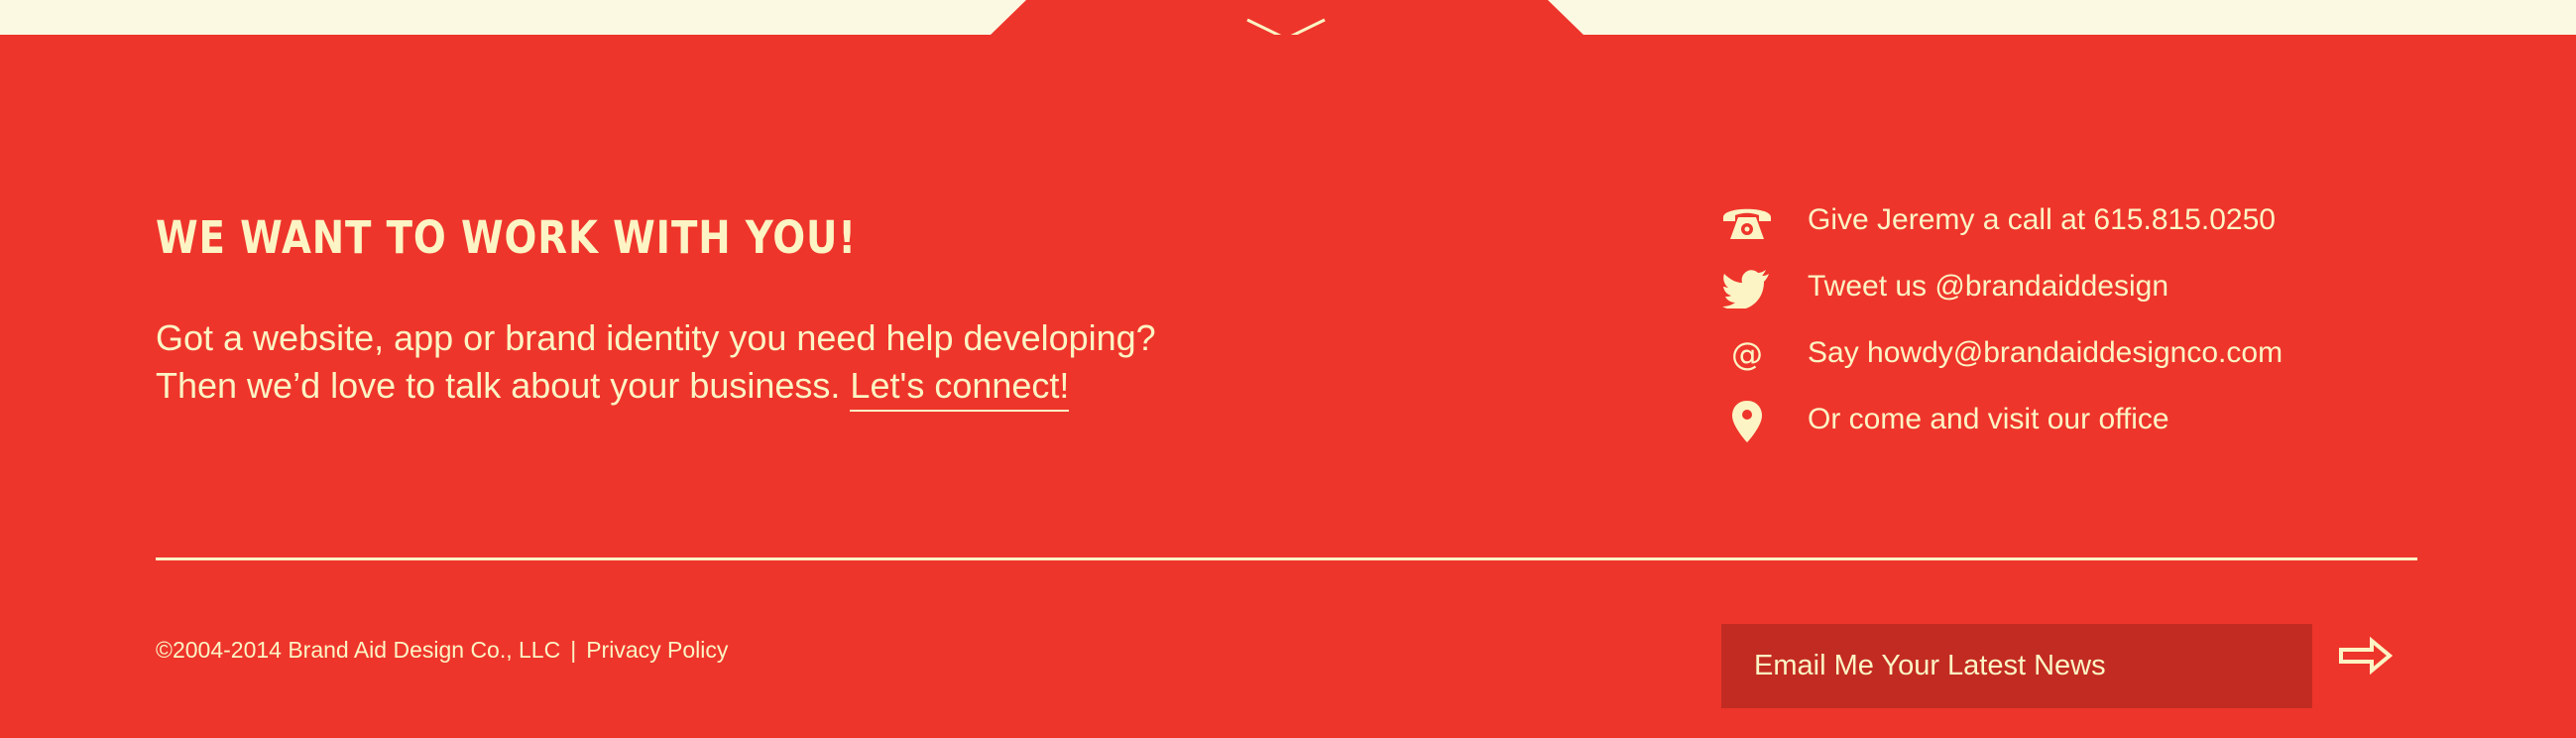  What do you see at coordinates (358, 650) in the screenshot?
I see `copyright-text: ©2004-2014 Brand Aid Design Co., LLC` at bounding box center [358, 650].